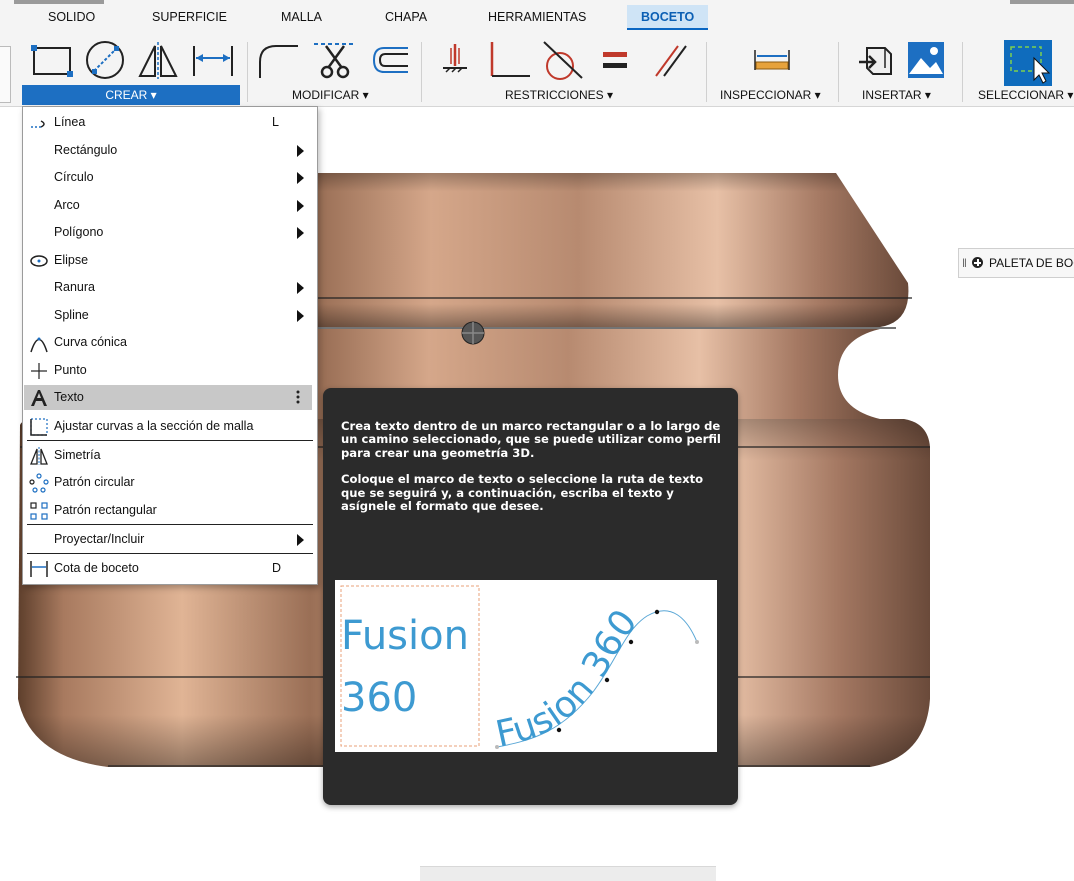  I want to click on menu-item-label: Ranura, so click(74, 287).